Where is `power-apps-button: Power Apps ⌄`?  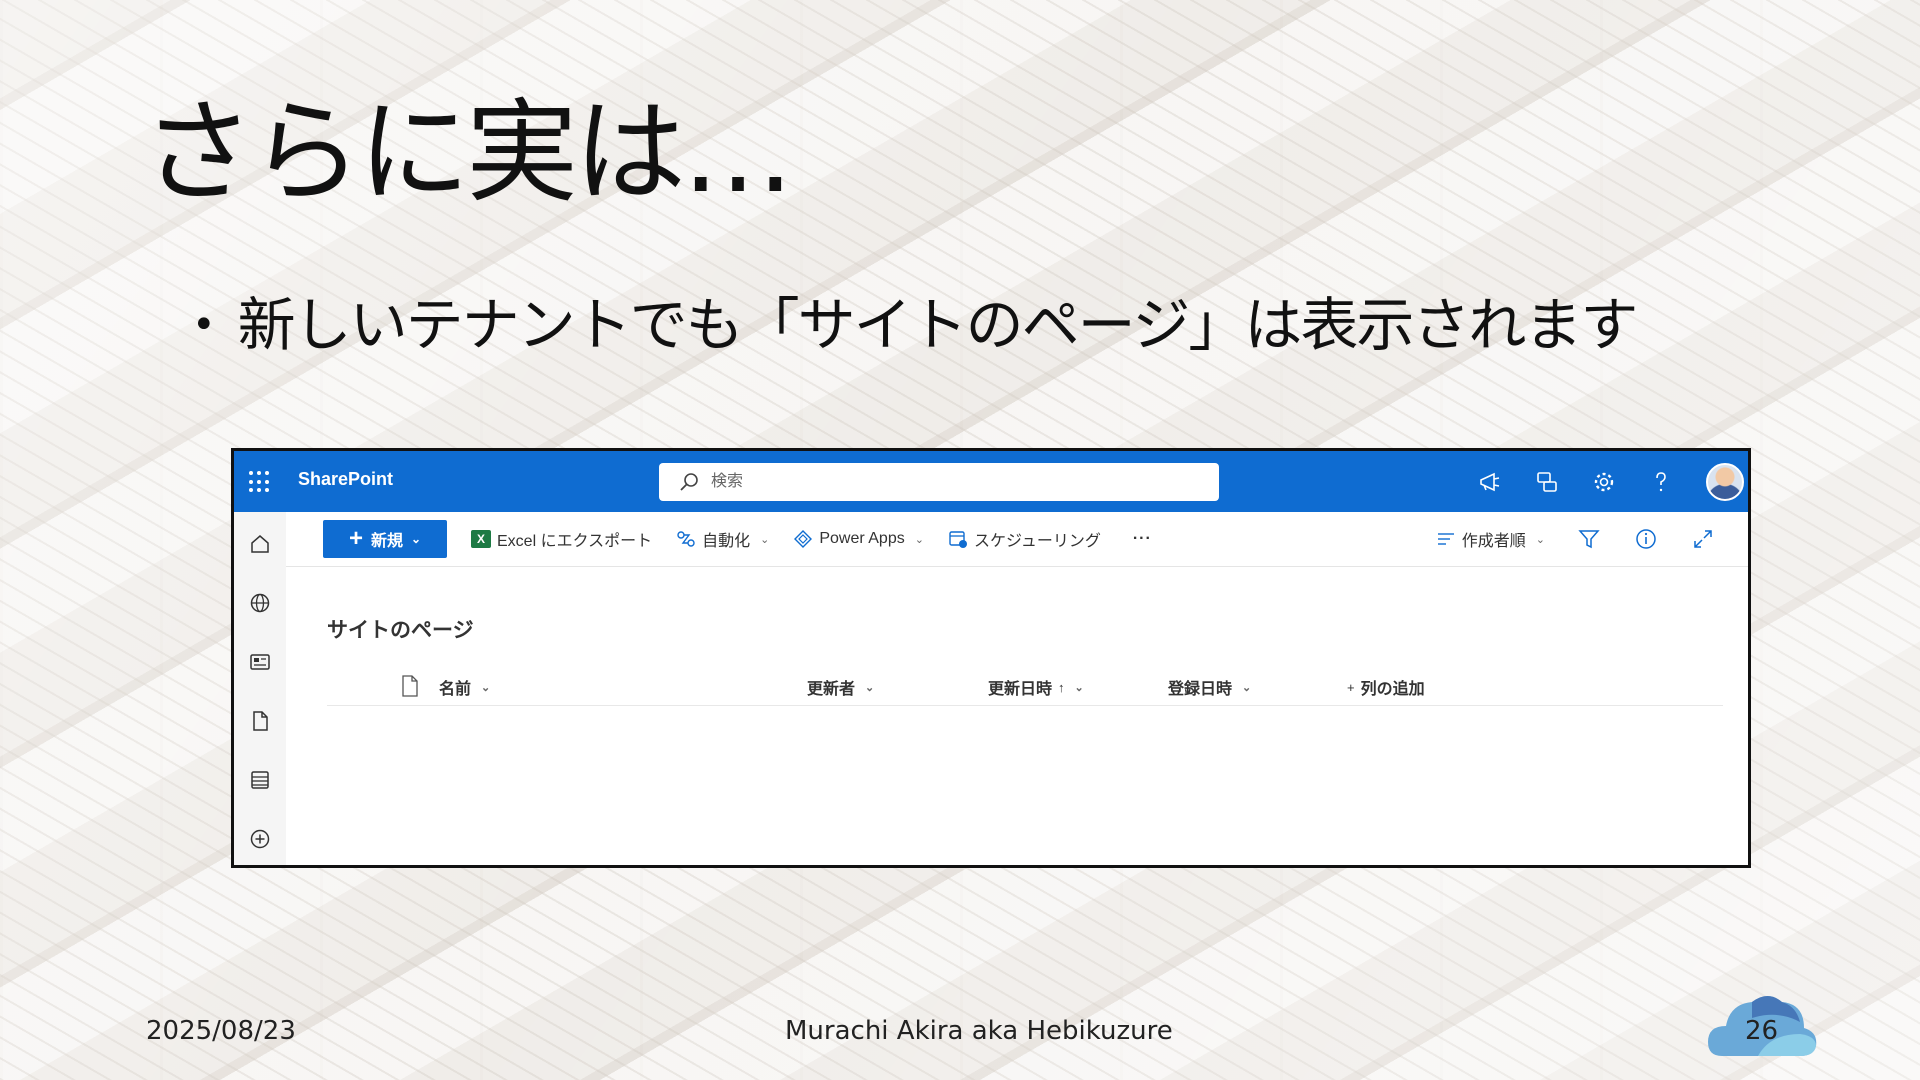 power-apps-button: Power Apps ⌄ is located at coordinates (858, 539).